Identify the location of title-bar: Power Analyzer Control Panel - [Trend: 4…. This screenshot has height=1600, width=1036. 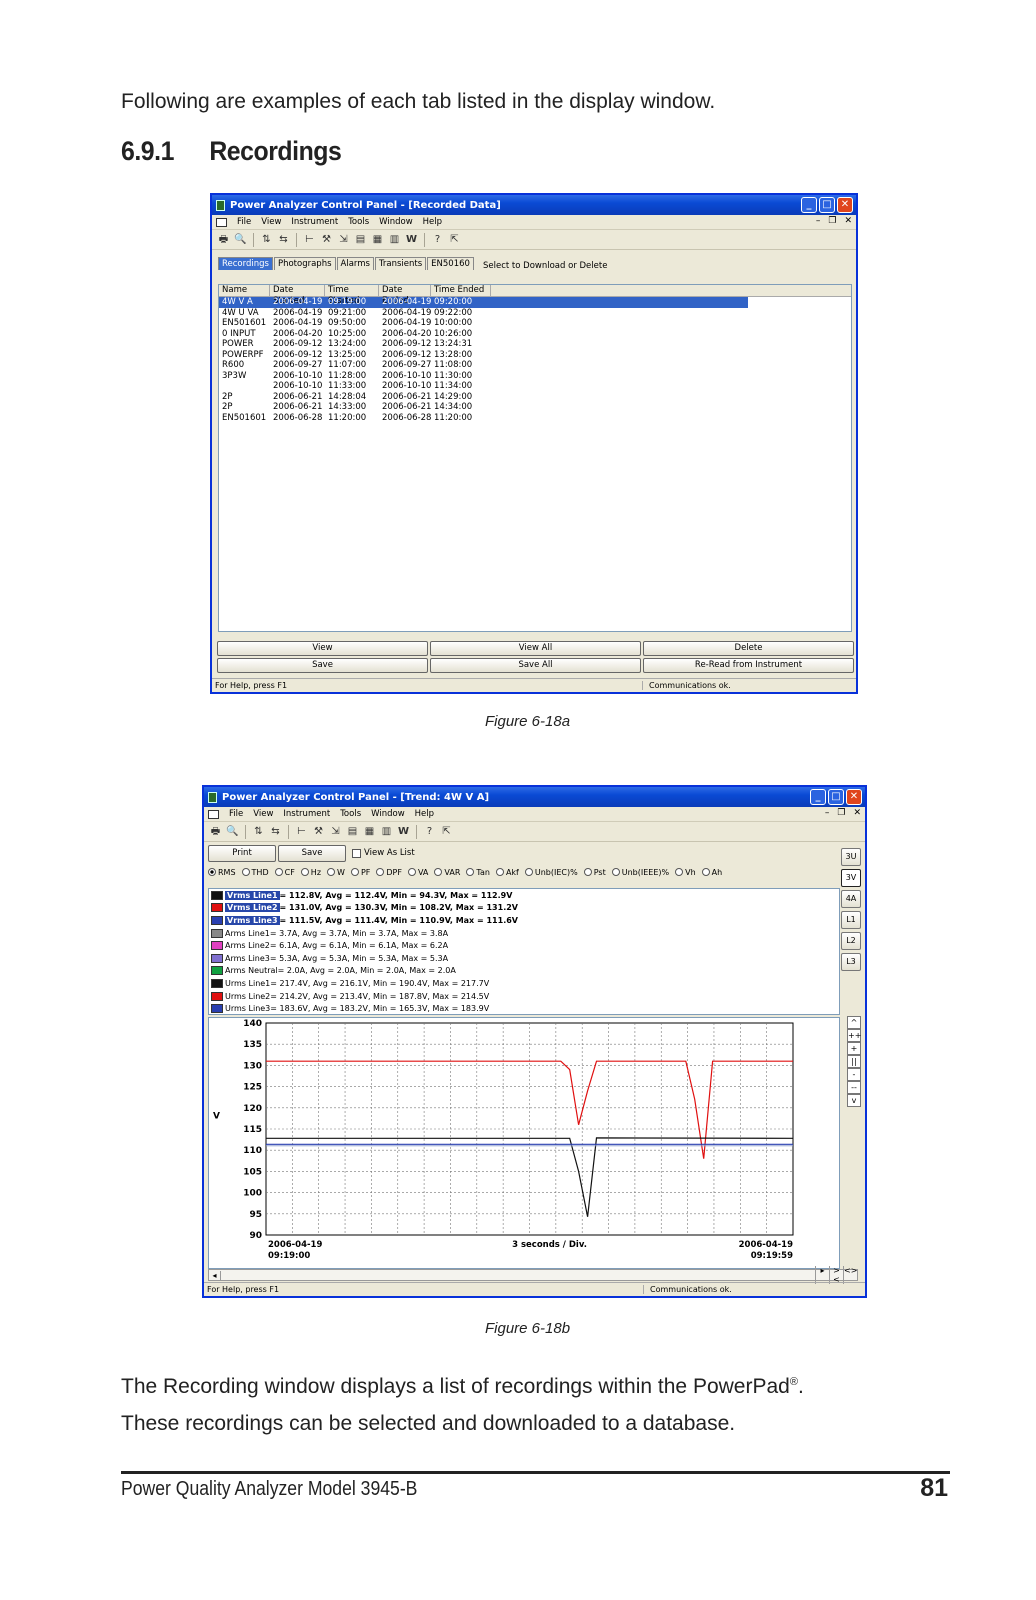
(534, 797).